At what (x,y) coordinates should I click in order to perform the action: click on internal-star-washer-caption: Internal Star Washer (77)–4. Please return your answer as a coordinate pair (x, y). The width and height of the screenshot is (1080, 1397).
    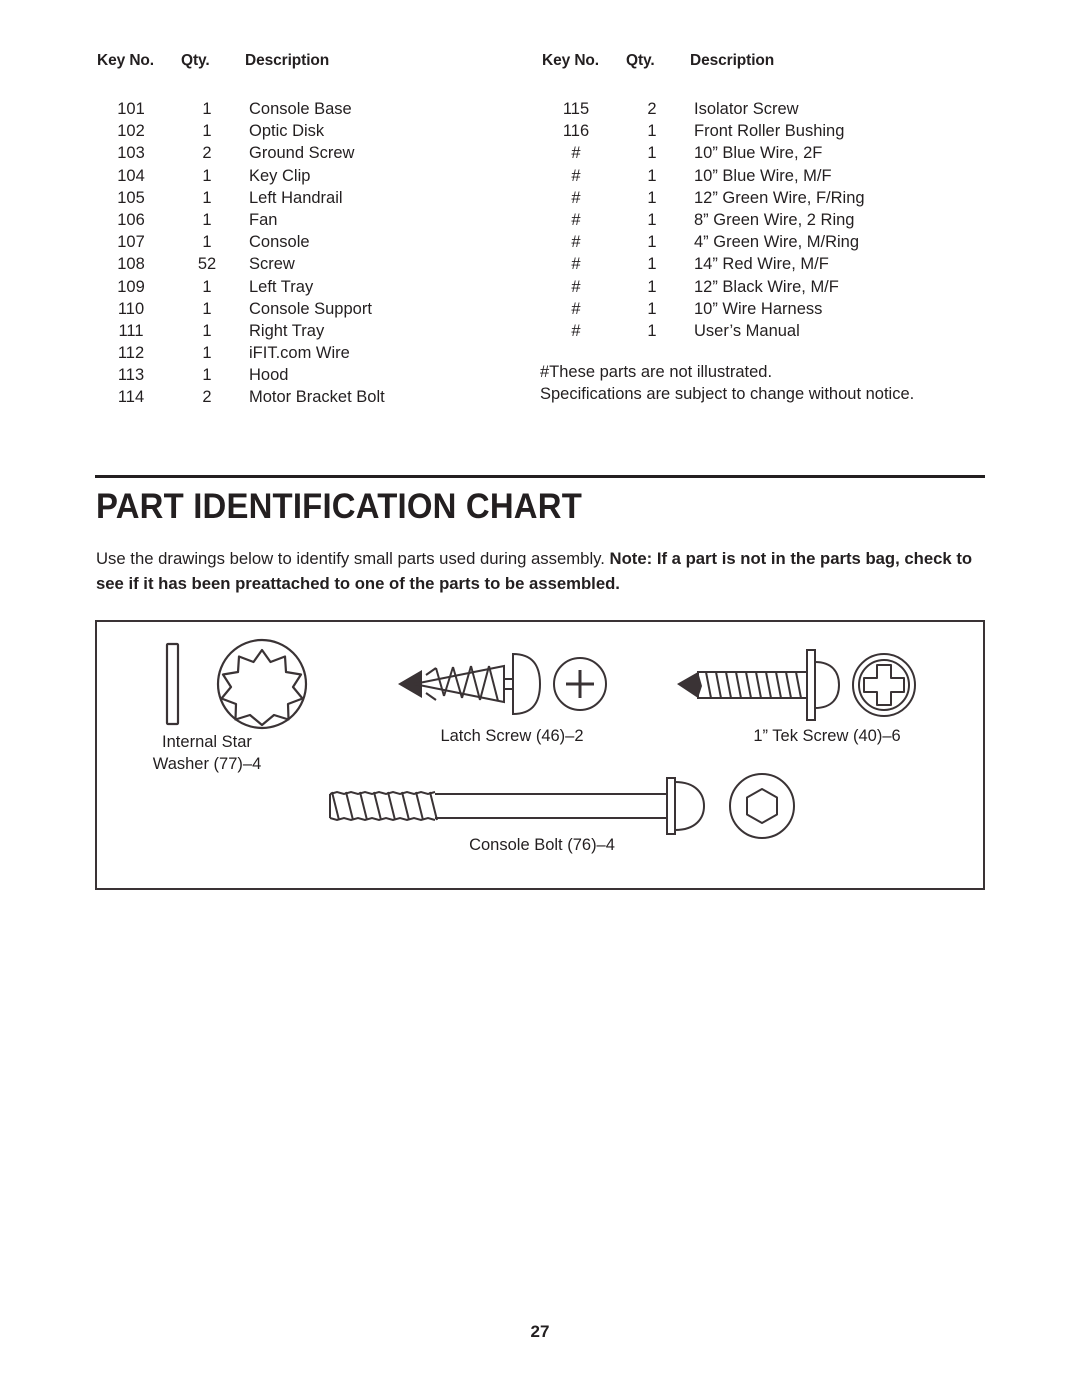
    Looking at the image, I should click on (207, 753).